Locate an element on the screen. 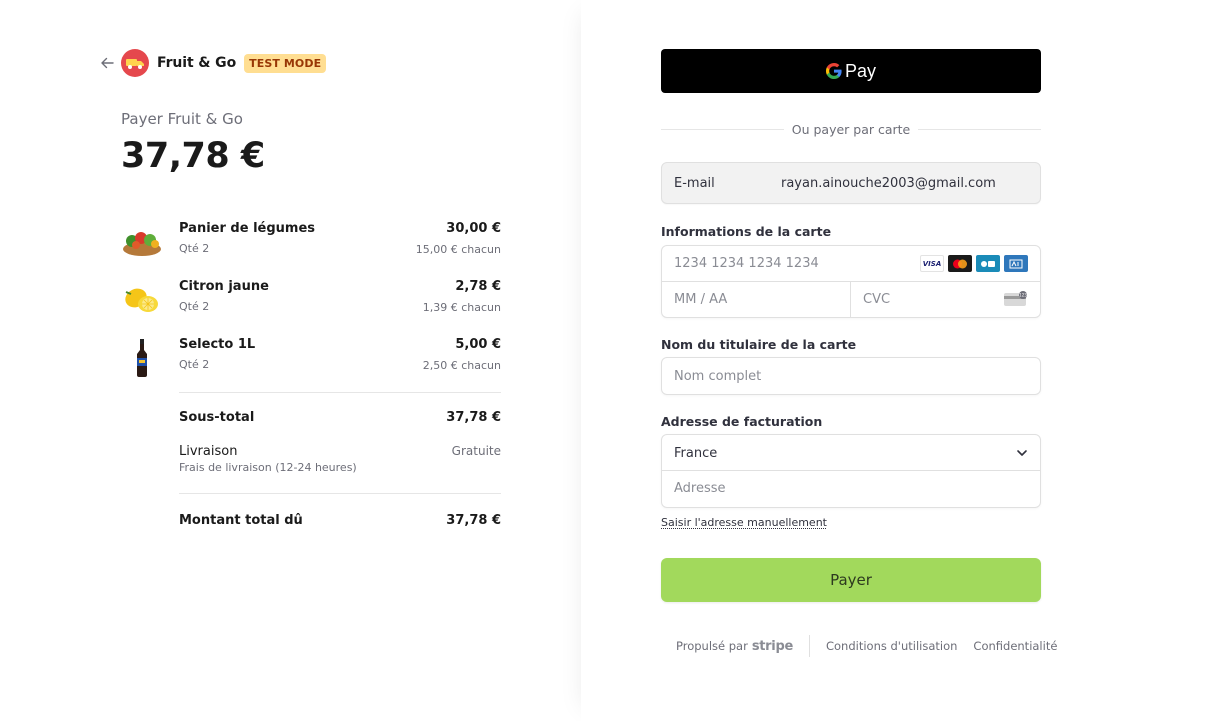 The height and width of the screenshot is (721, 1225). stripe-logo: stripe is located at coordinates (772, 646).